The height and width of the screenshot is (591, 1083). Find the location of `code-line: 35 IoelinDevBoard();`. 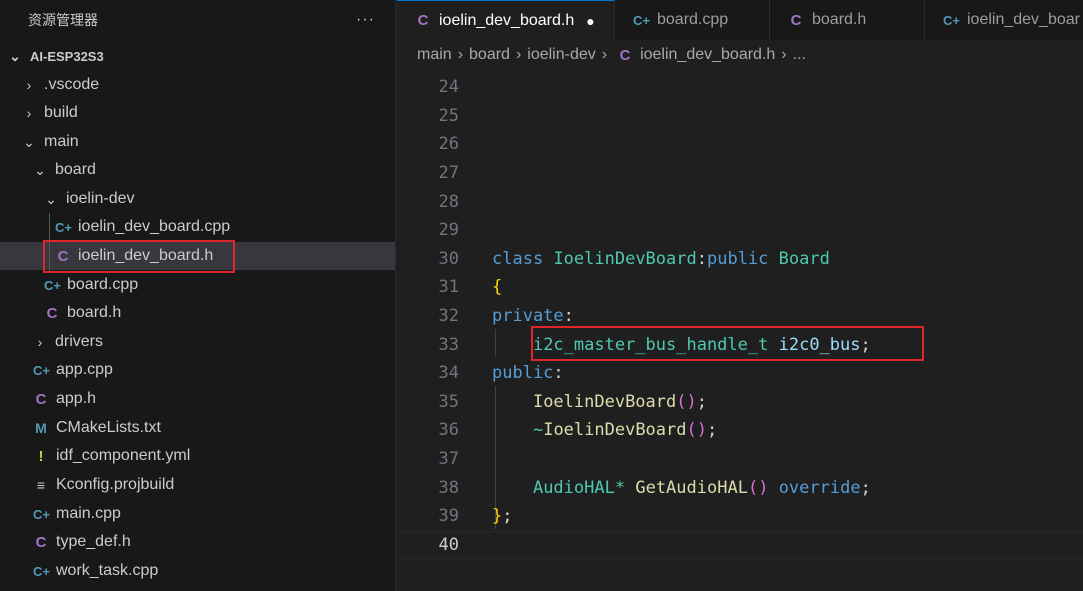

code-line: 35 IoelinDevBoard(); is located at coordinates (740, 402).